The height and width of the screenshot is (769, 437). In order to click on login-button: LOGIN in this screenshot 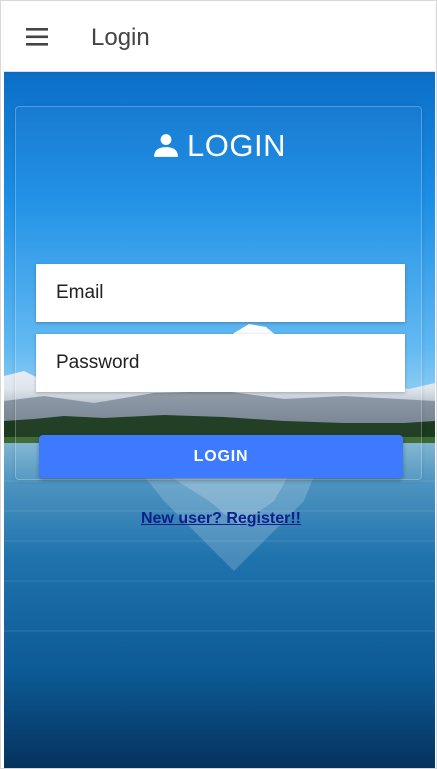, I will do `click(221, 456)`.